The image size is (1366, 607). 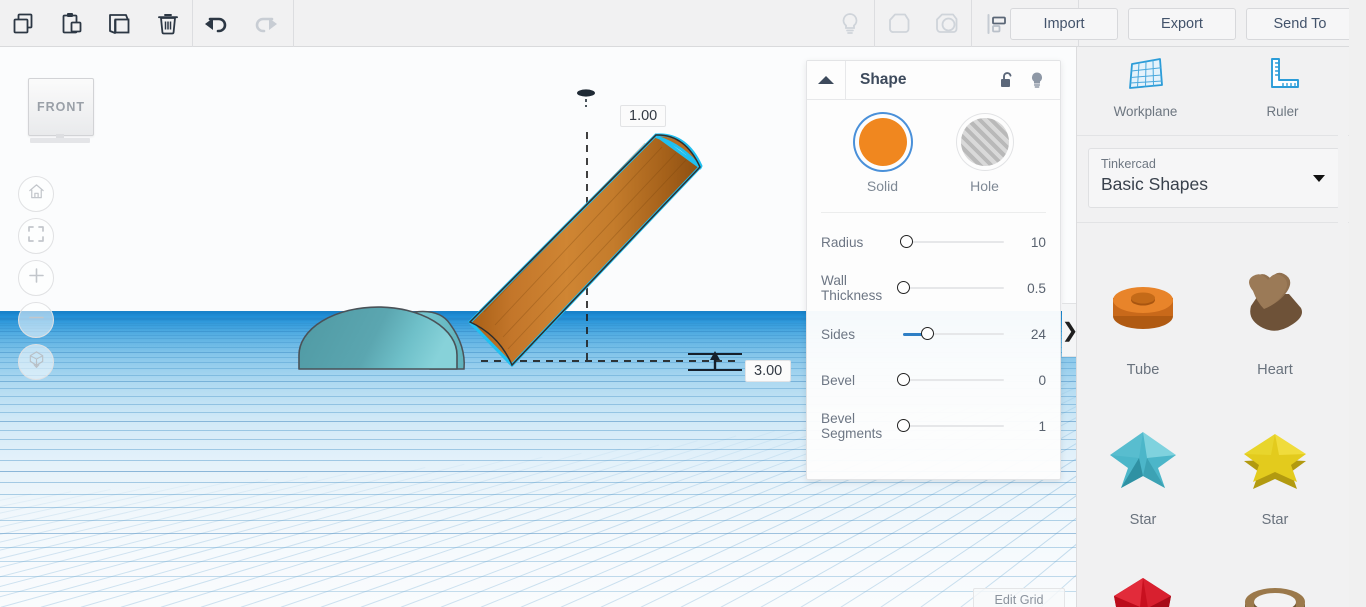 I want to click on shape-star-5: Star, so click(x=1143, y=477).